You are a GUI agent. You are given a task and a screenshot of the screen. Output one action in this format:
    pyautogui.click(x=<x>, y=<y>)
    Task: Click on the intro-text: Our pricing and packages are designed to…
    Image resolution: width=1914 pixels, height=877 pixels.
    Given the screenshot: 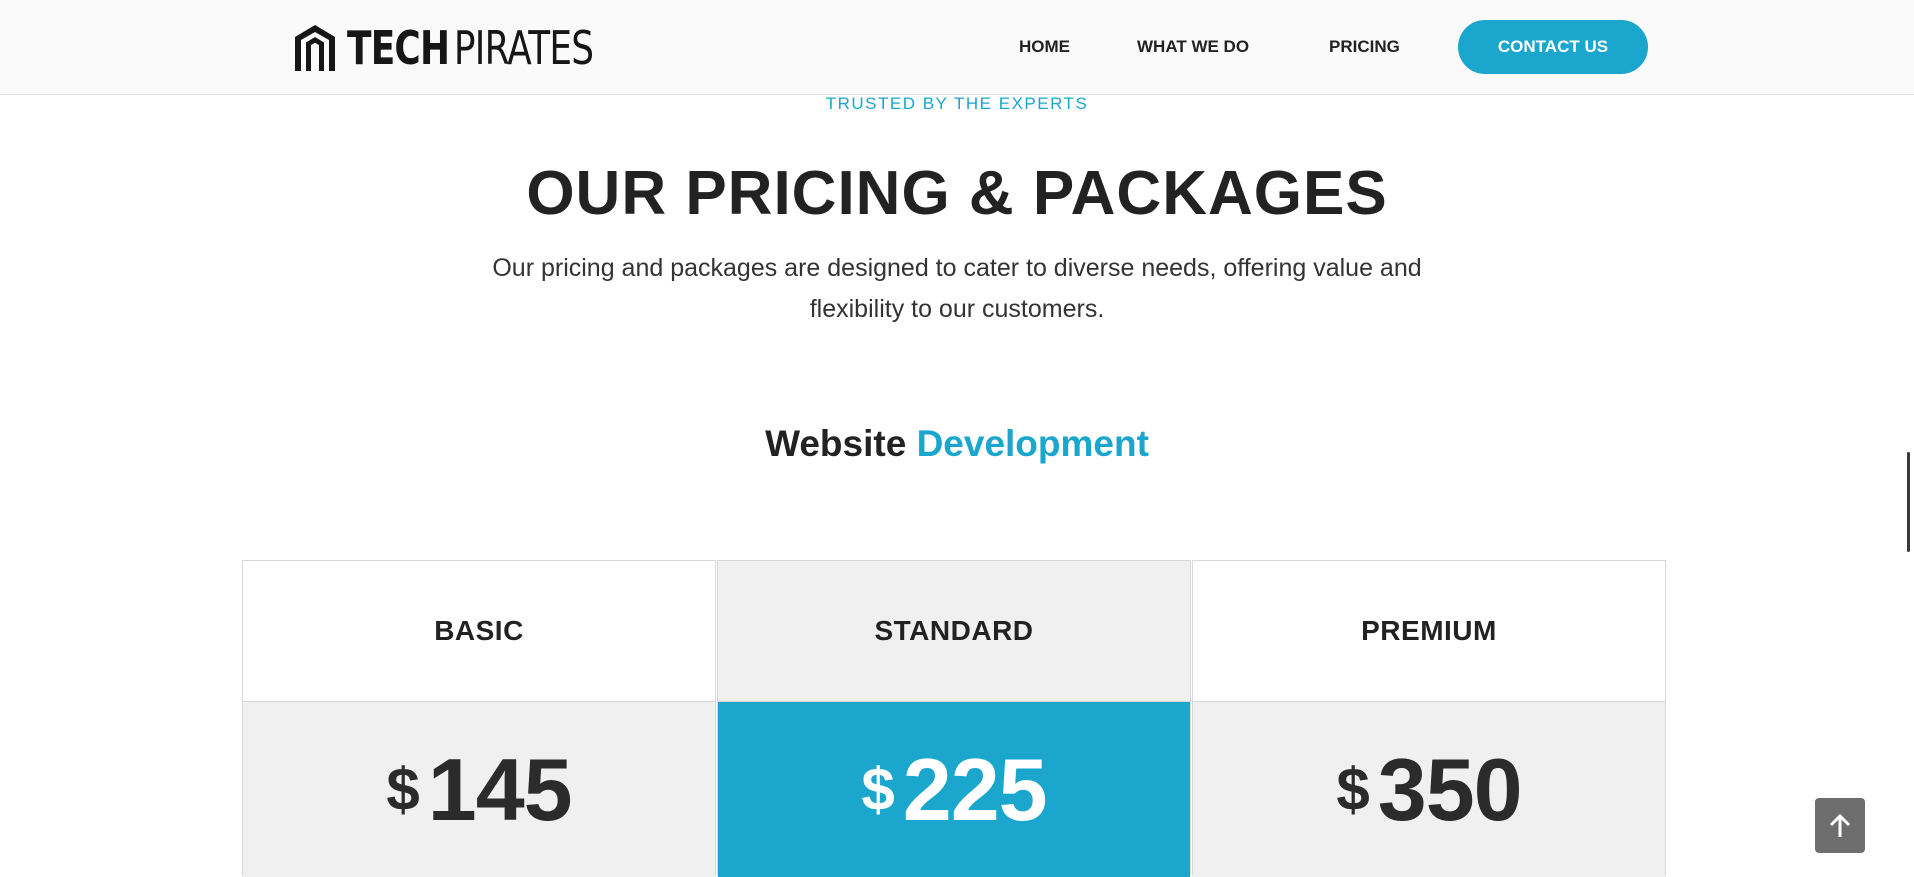 What is the action you would take?
    pyautogui.click(x=957, y=288)
    